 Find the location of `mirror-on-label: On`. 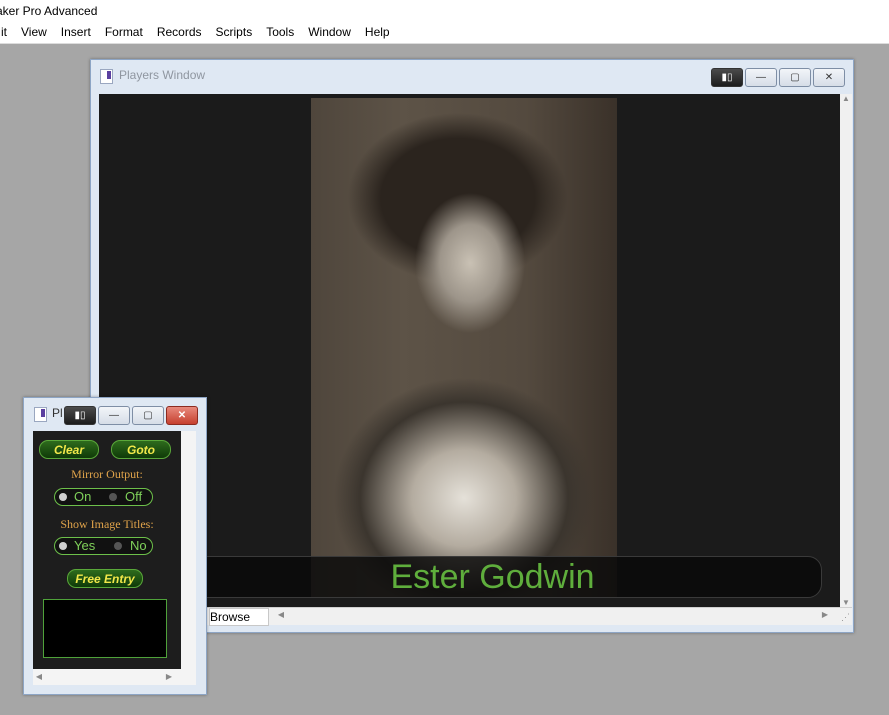

mirror-on-label: On is located at coordinates (83, 496).